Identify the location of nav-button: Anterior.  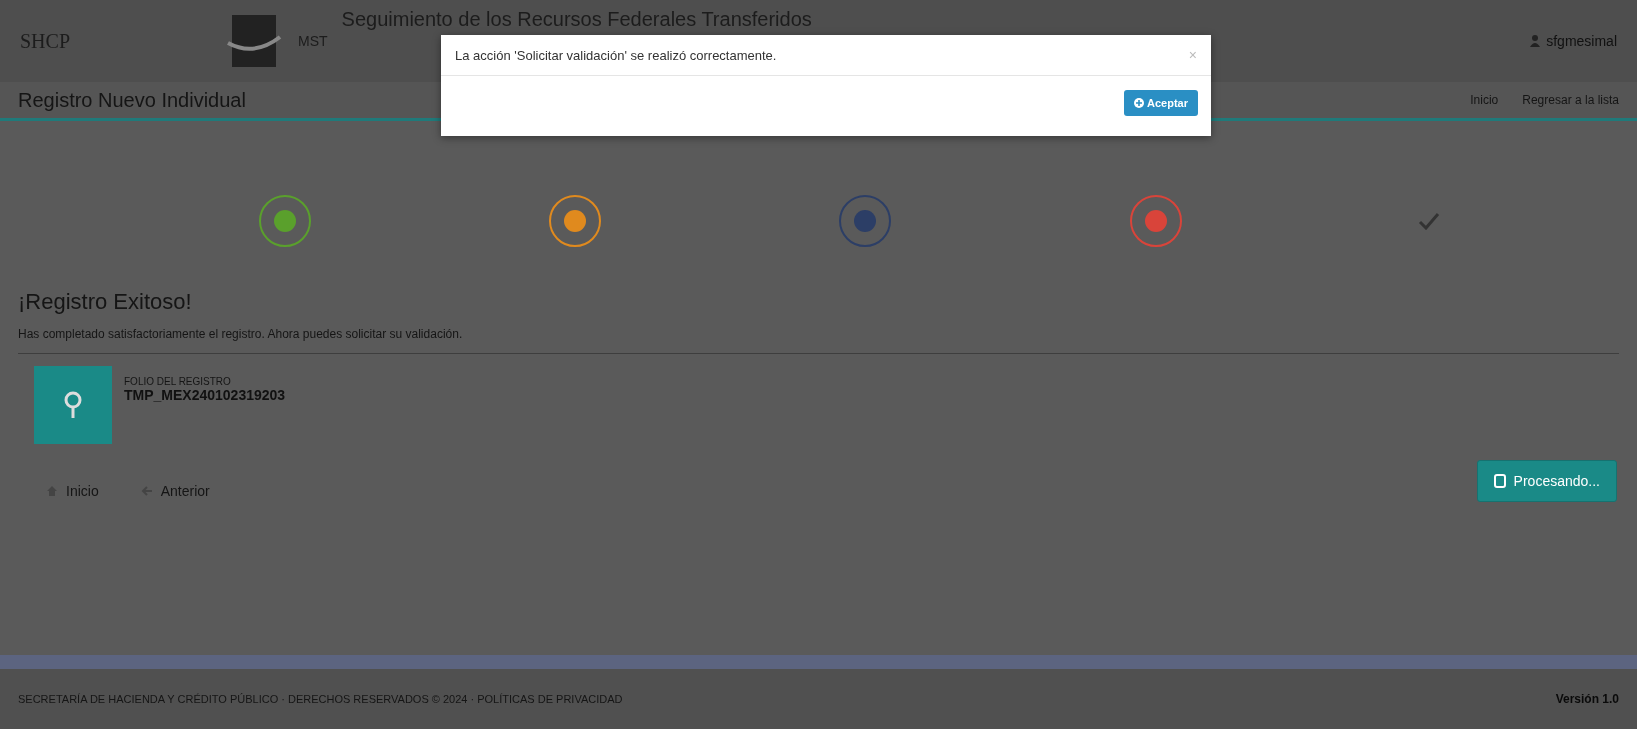
(175, 491).